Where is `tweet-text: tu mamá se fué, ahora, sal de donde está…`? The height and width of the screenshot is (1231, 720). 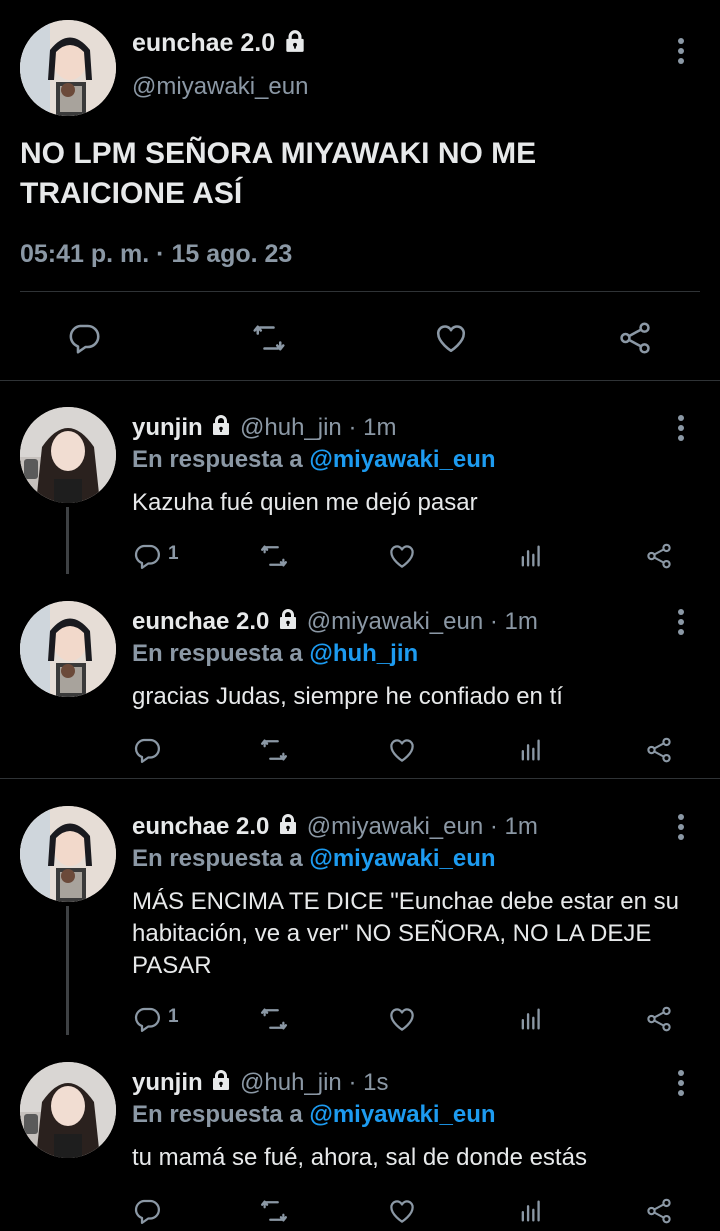 tweet-text: tu mamá se fué, ahora, sal de donde está… is located at coordinates (359, 1157).